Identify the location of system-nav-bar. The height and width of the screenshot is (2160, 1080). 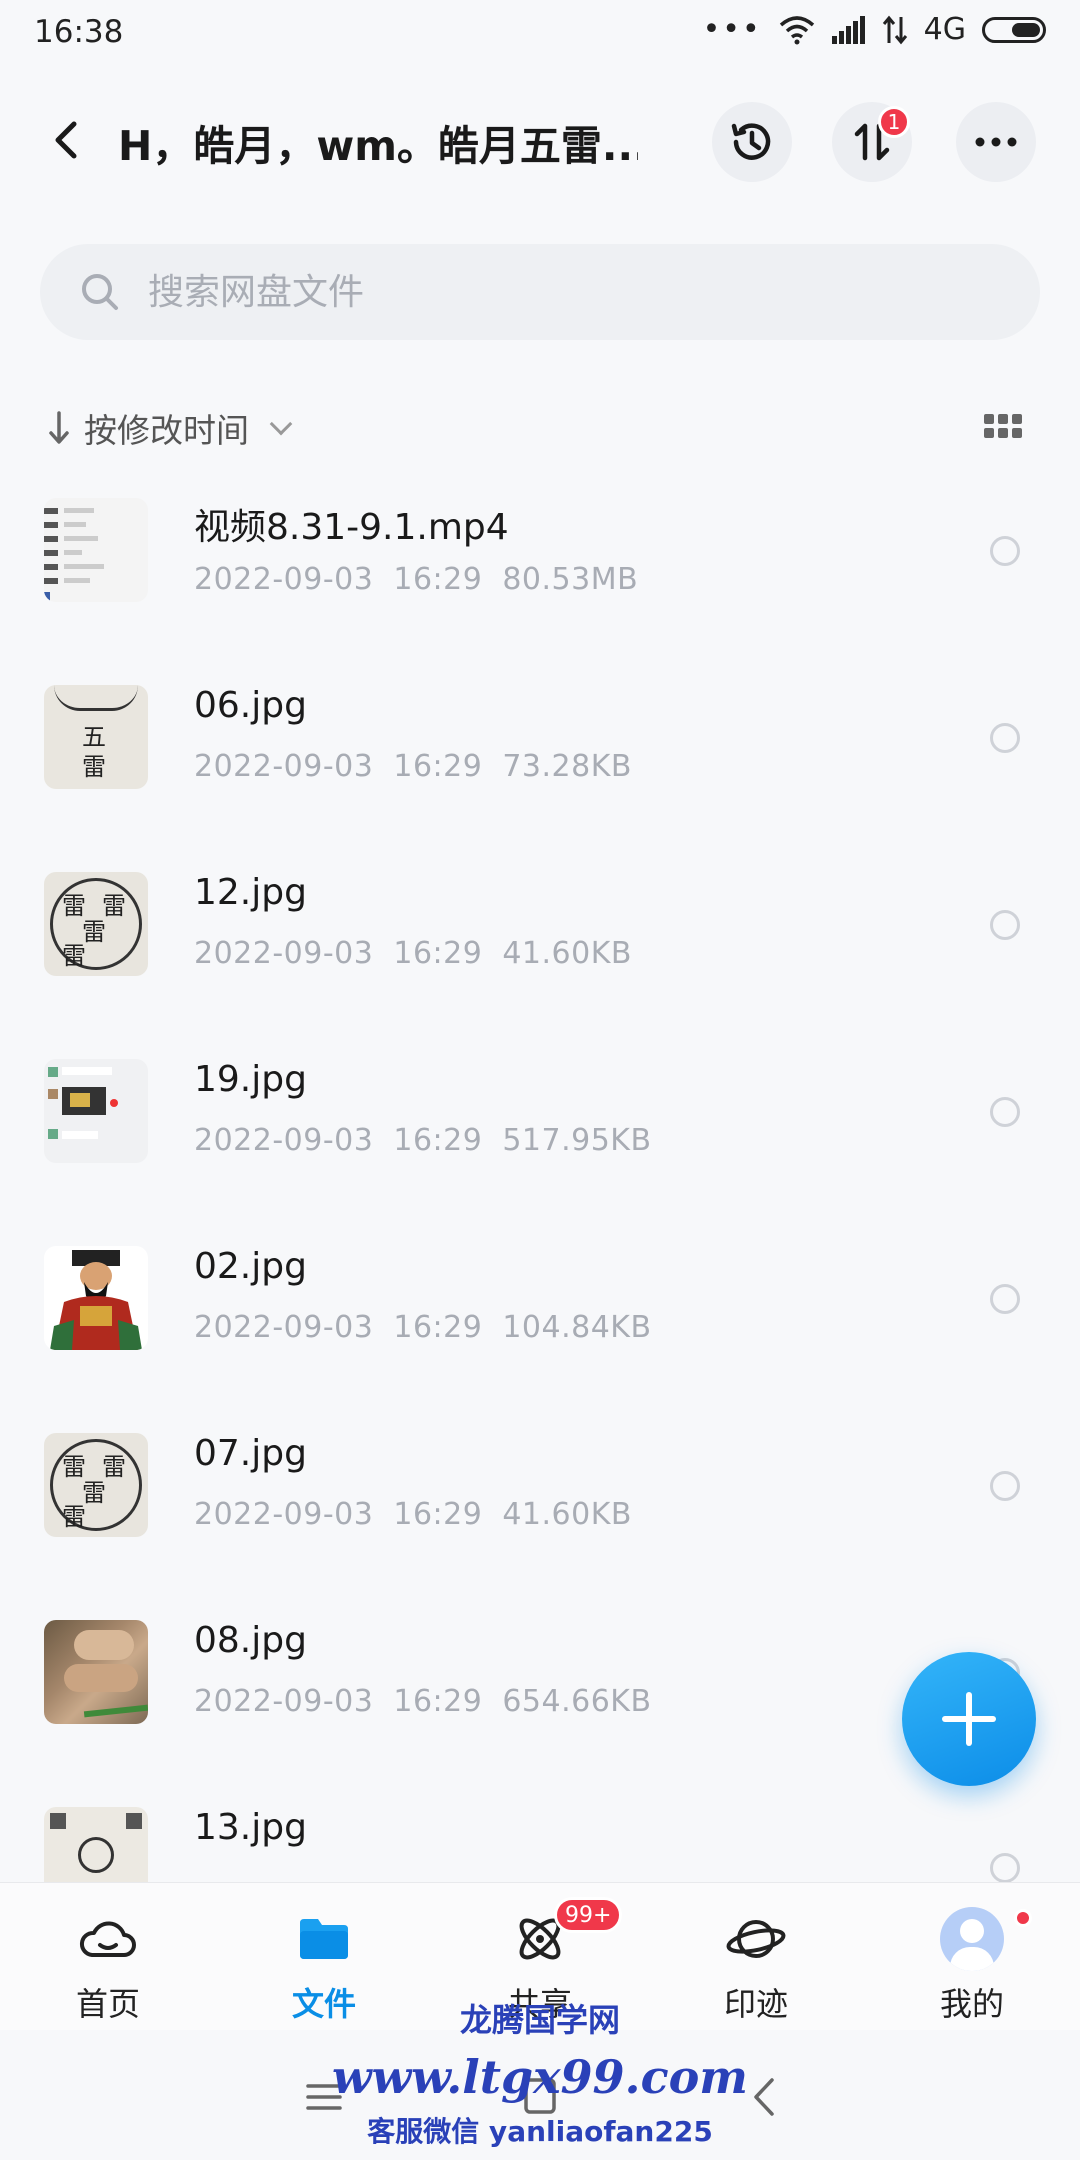
(540, 2095).